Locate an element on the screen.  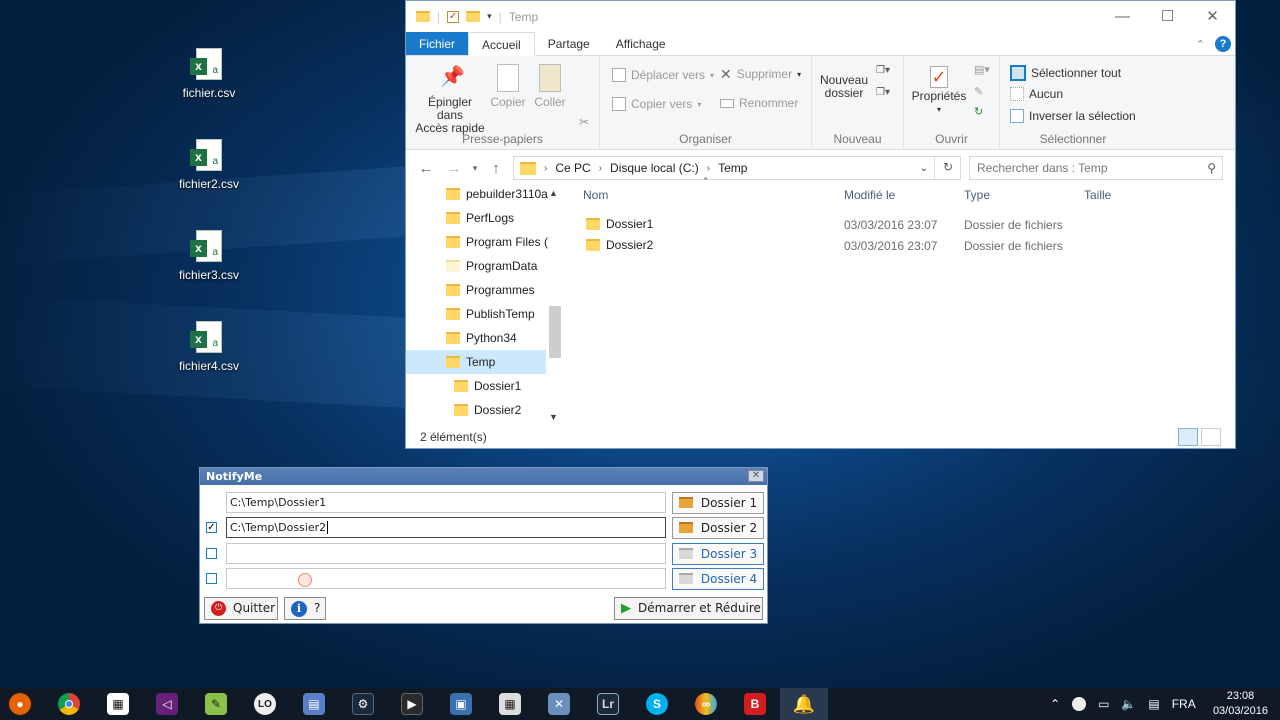
invert-selection-button: Inverser la sélection is located at coordinates (1073, 116).